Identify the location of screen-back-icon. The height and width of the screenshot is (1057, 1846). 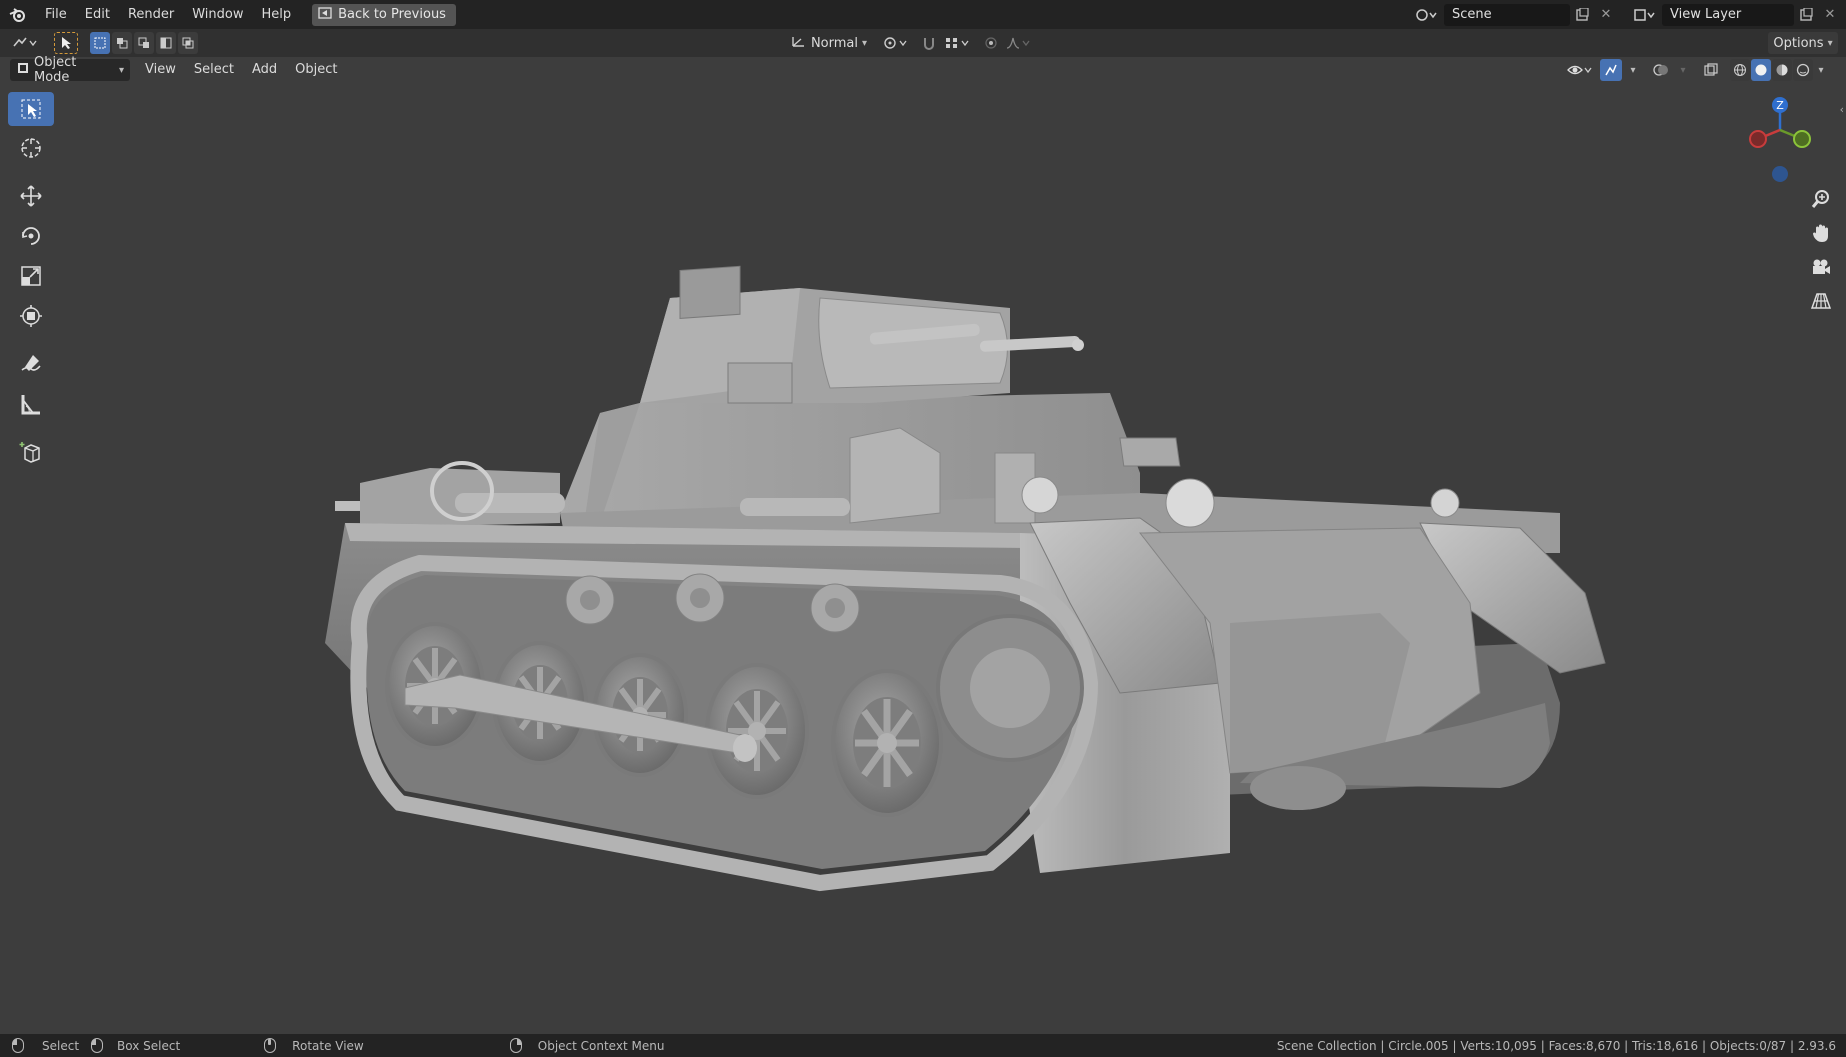
(325, 14).